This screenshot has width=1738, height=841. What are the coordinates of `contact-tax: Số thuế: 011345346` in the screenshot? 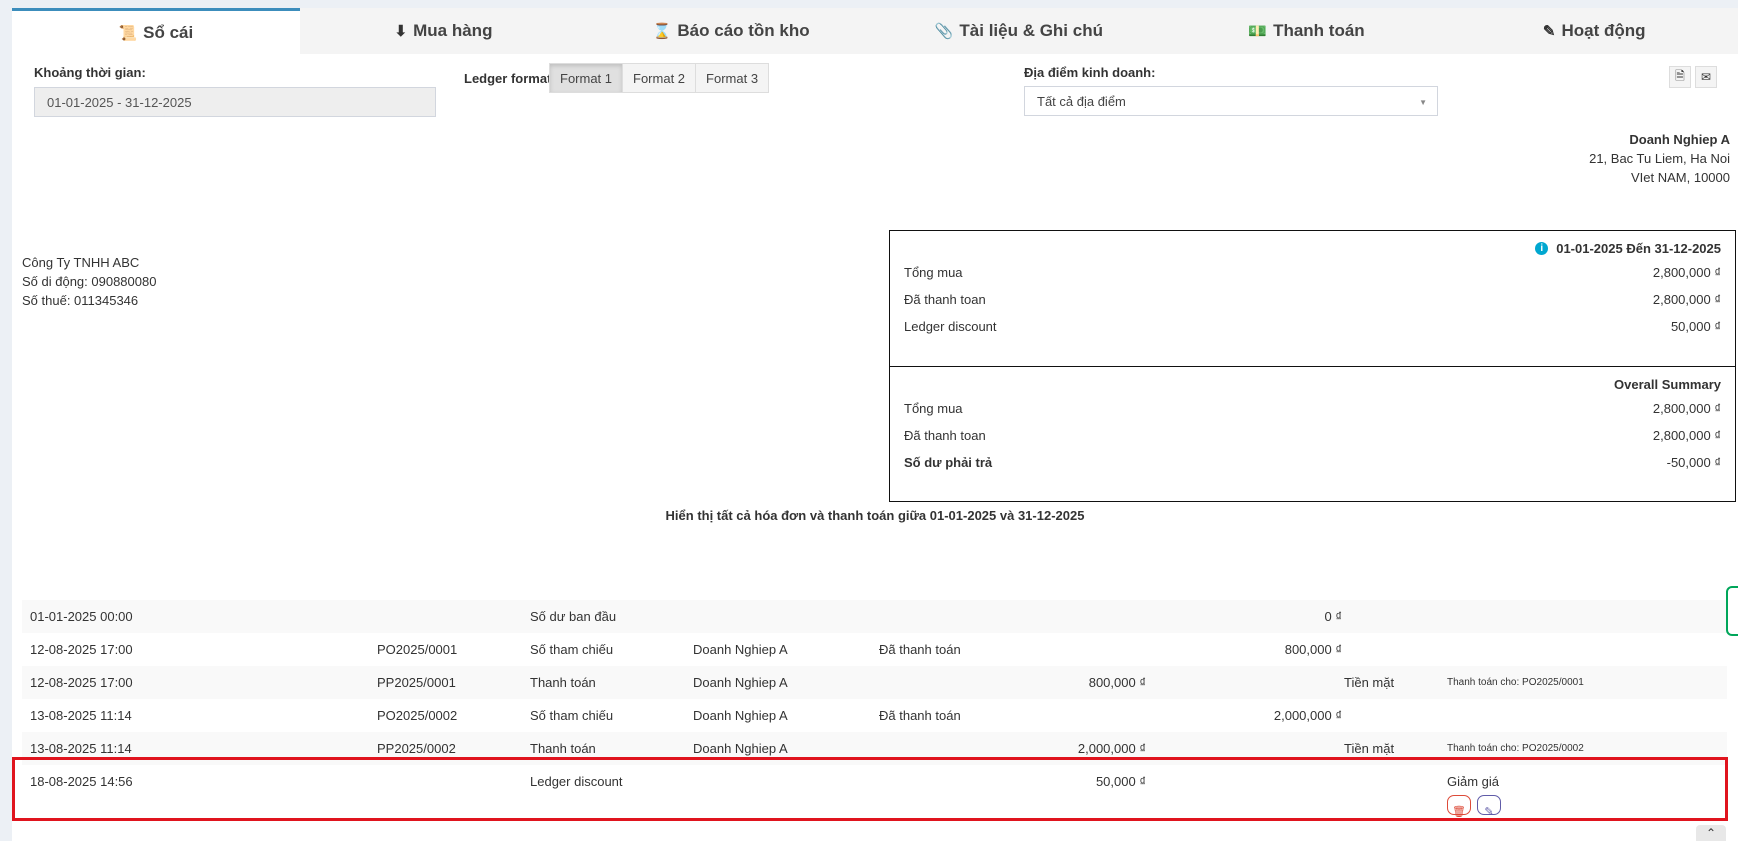 It's located at (80, 300).